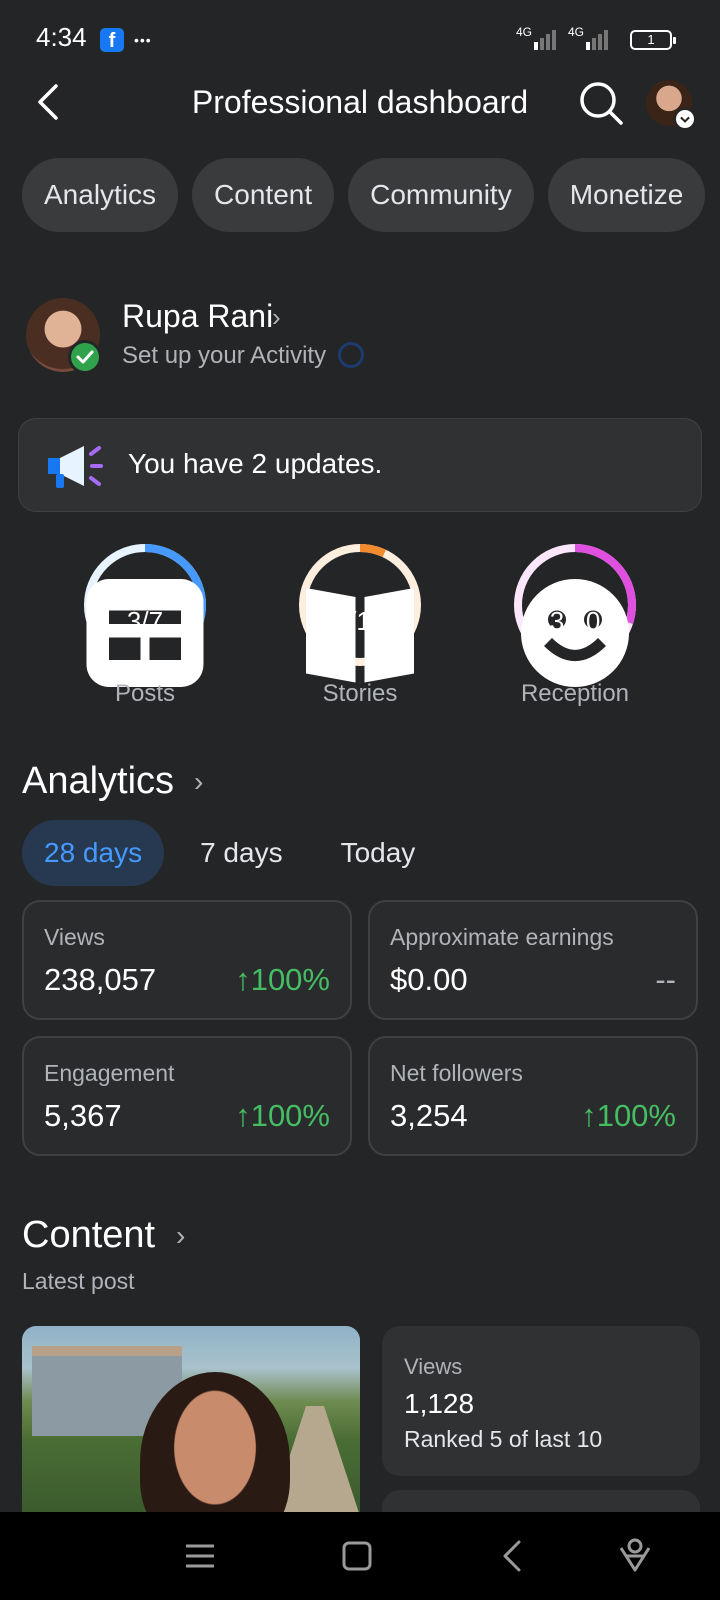 The height and width of the screenshot is (1600, 720). Describe the element at coordinates (357, 1556) in the screenshot. I see `home-square-icon` at that location.